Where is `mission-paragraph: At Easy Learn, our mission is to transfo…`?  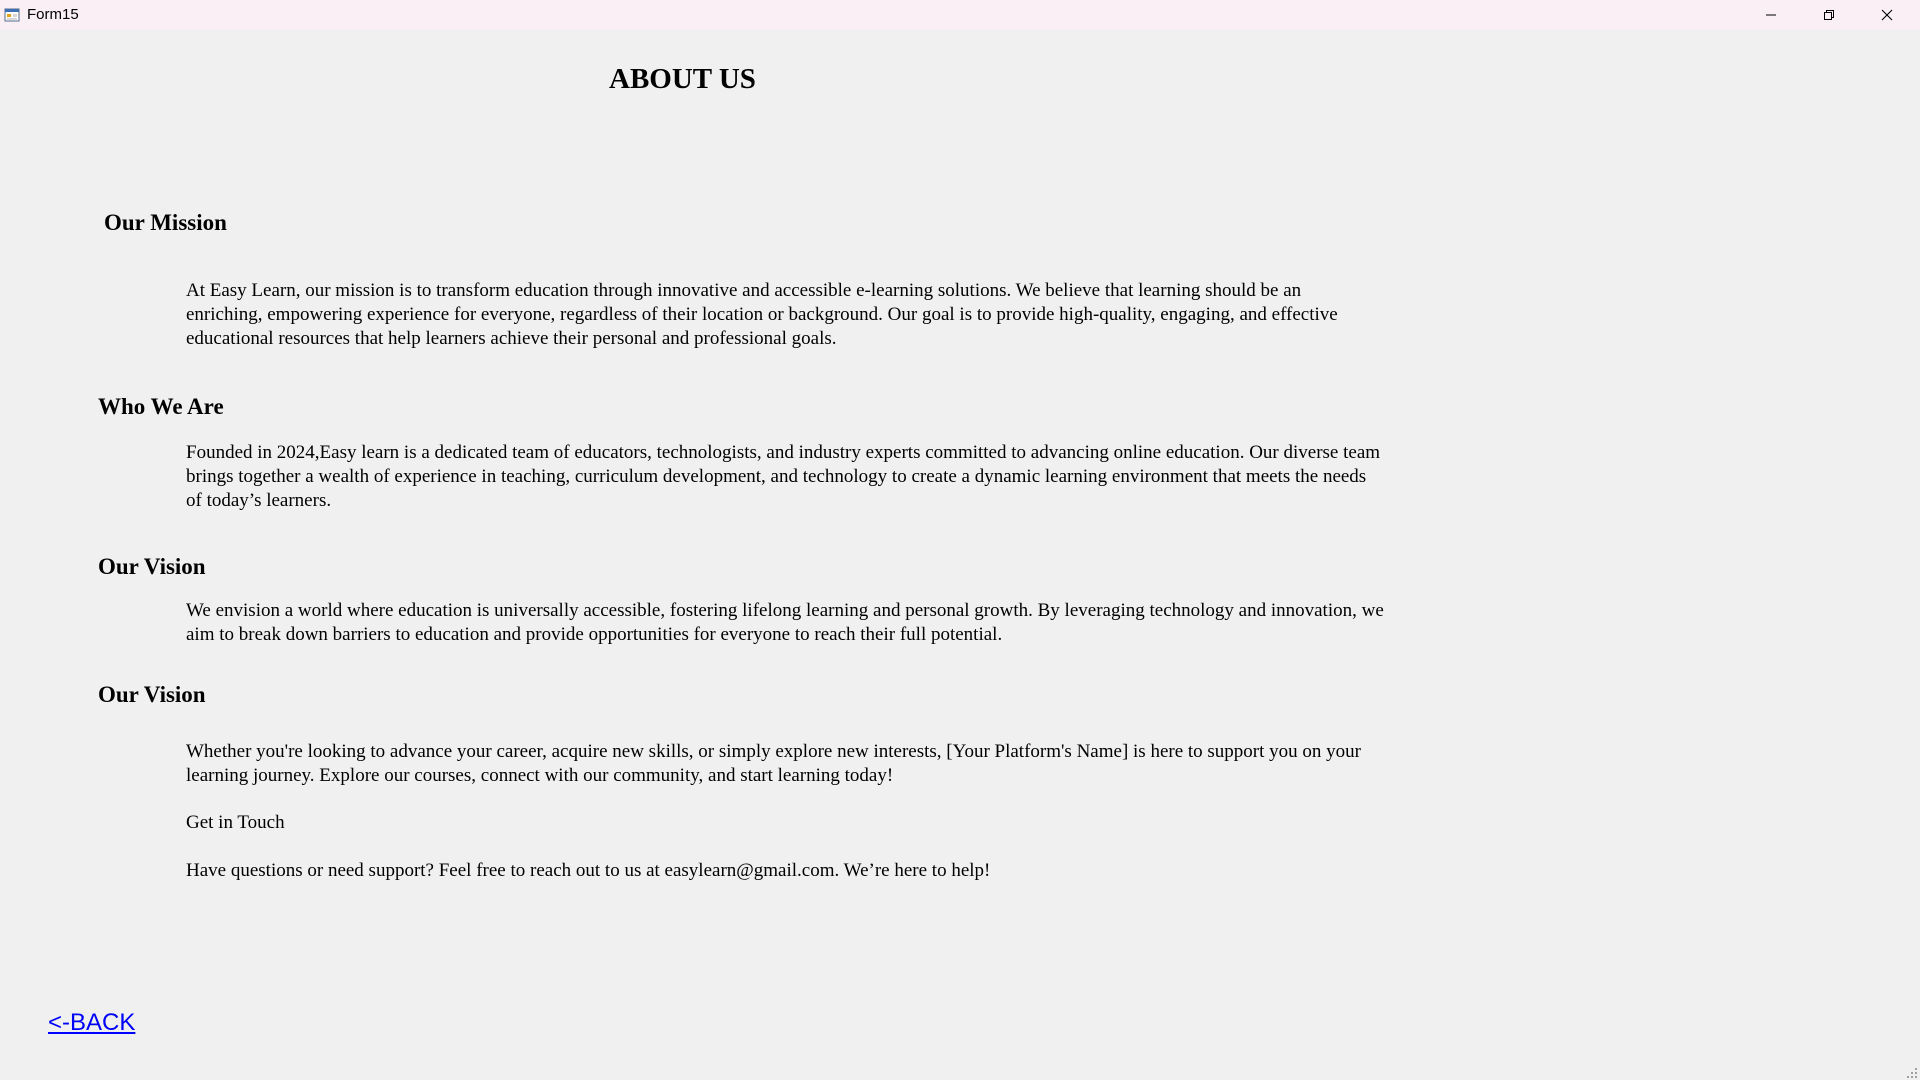
mission-paragraph: At Easy Learn, our mission is to transfo… is located at coordinates (762, 314).